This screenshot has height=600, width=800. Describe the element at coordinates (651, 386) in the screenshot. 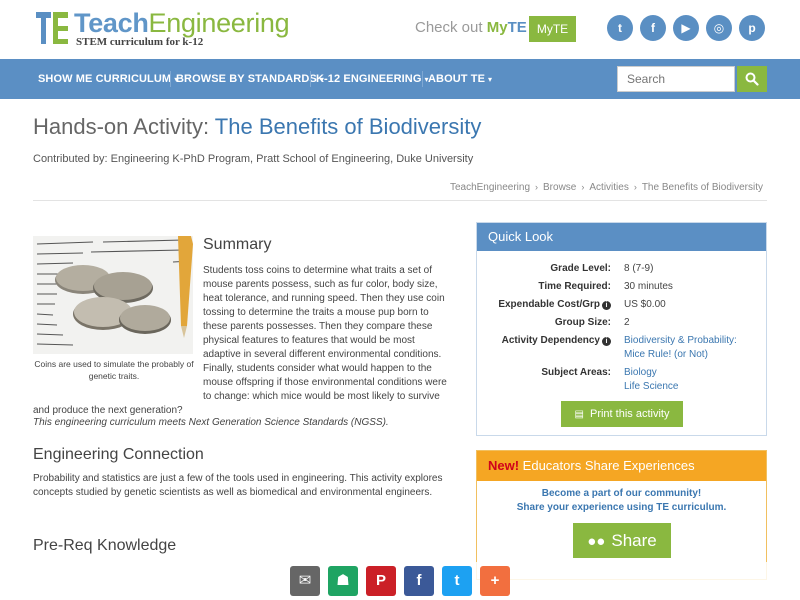

I see `subject-life-science-link: Life Science` at that location.